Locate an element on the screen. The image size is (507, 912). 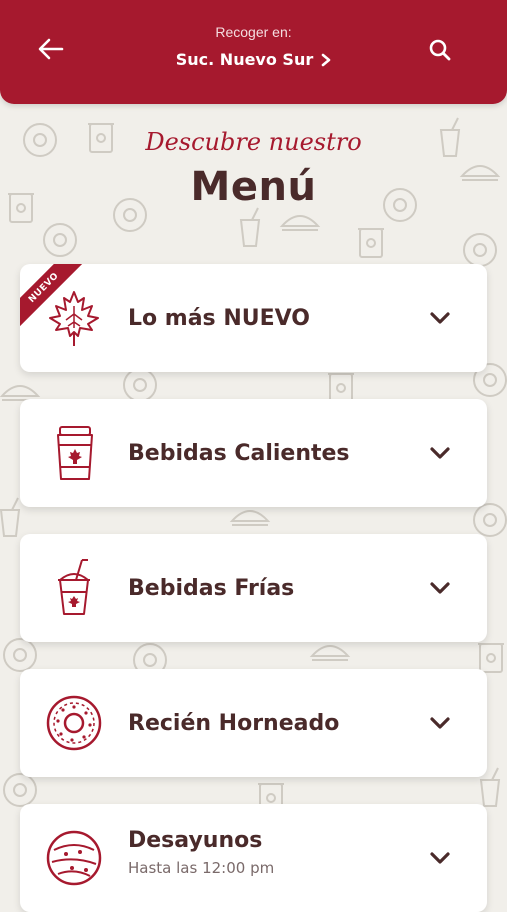
donut-icon is located at coordinates (74, 723).